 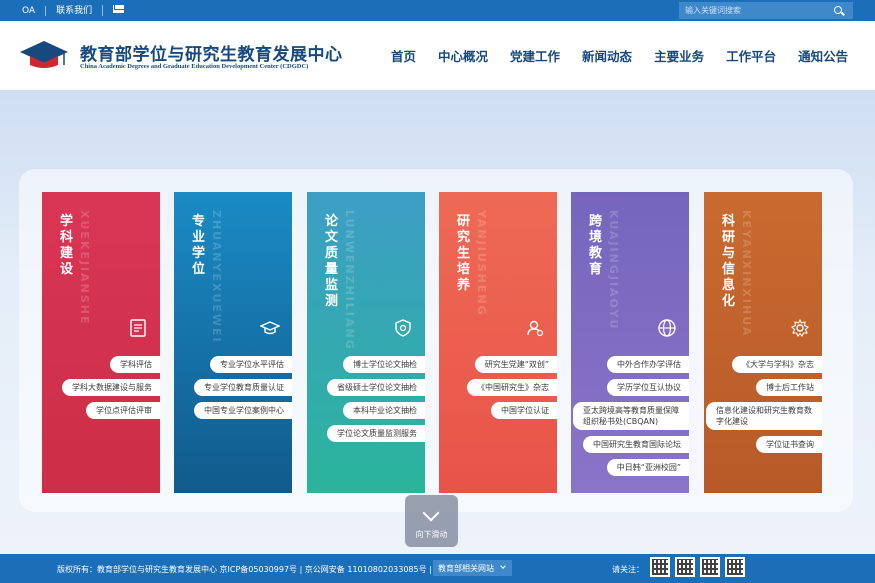 I want to click on scroll-down-button: 向下滑动, so click(x=431, y=521).